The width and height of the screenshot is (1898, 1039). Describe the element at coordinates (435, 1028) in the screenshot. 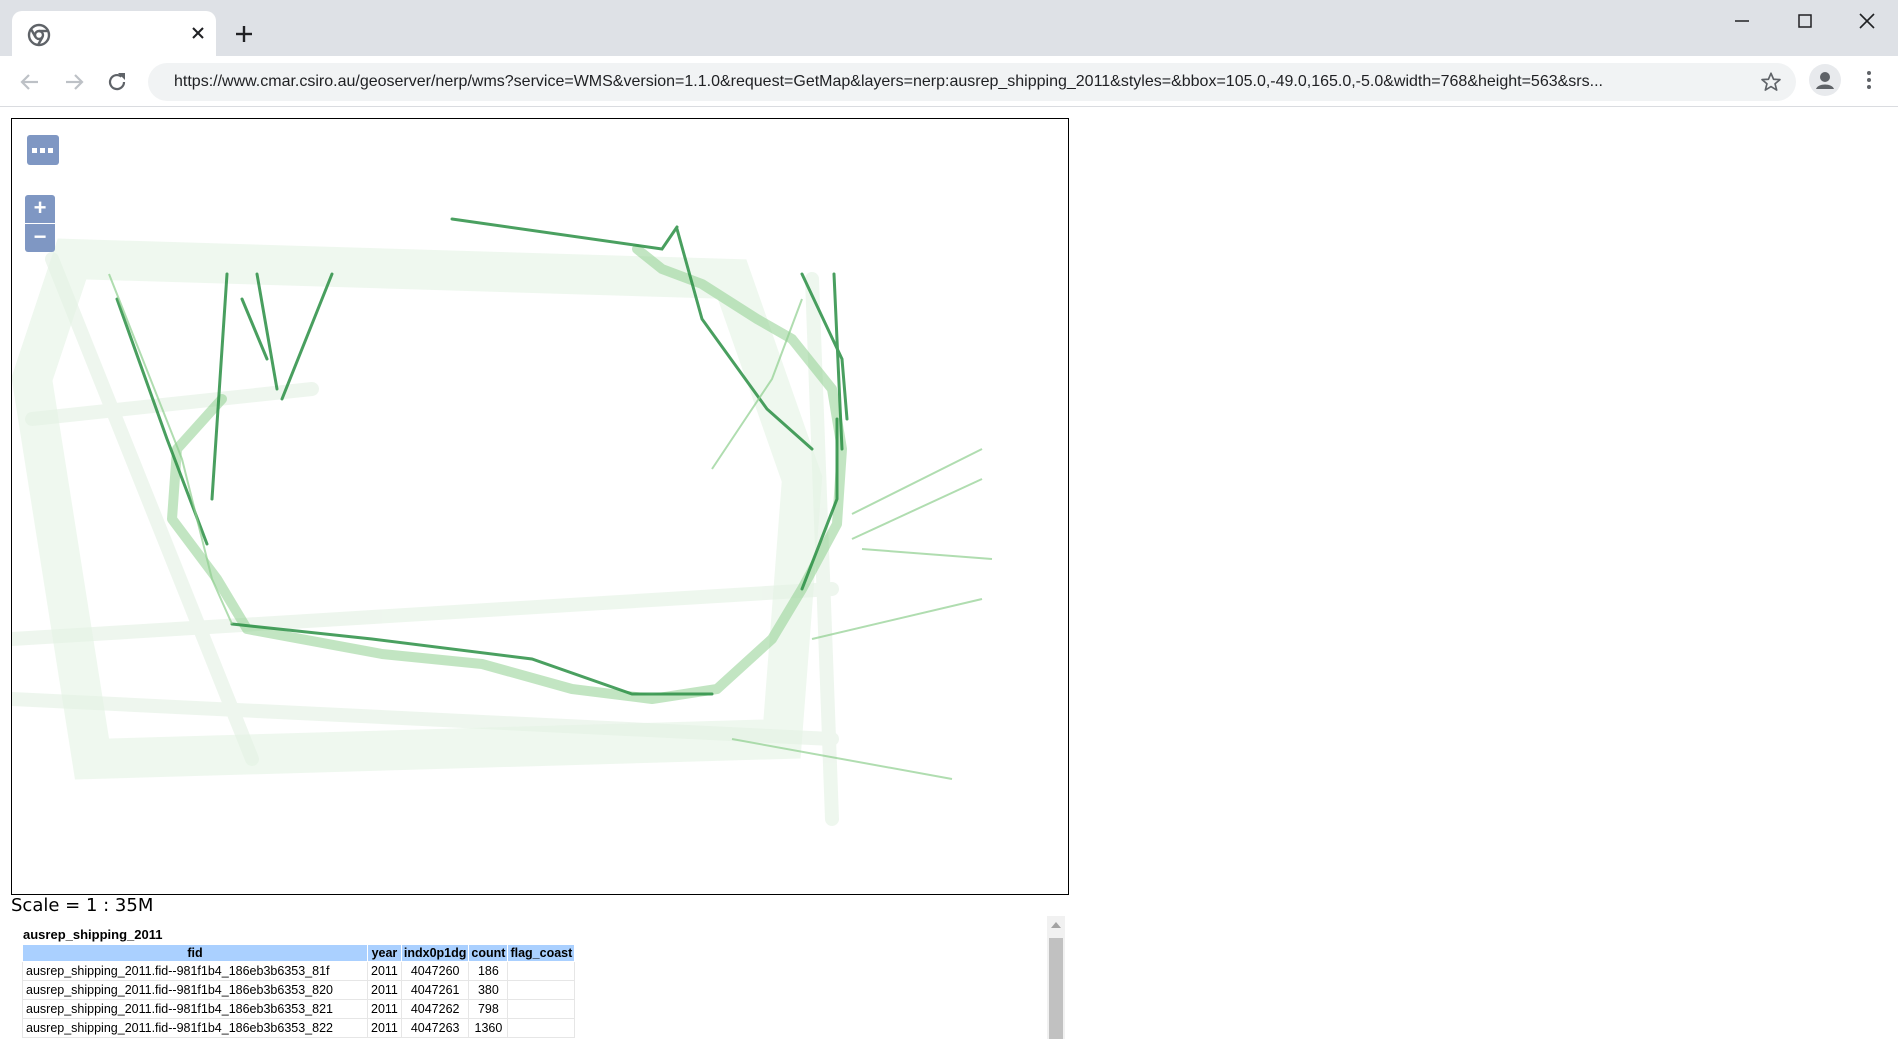

I see `cell-indx0p1dg: 4047263` at that location.